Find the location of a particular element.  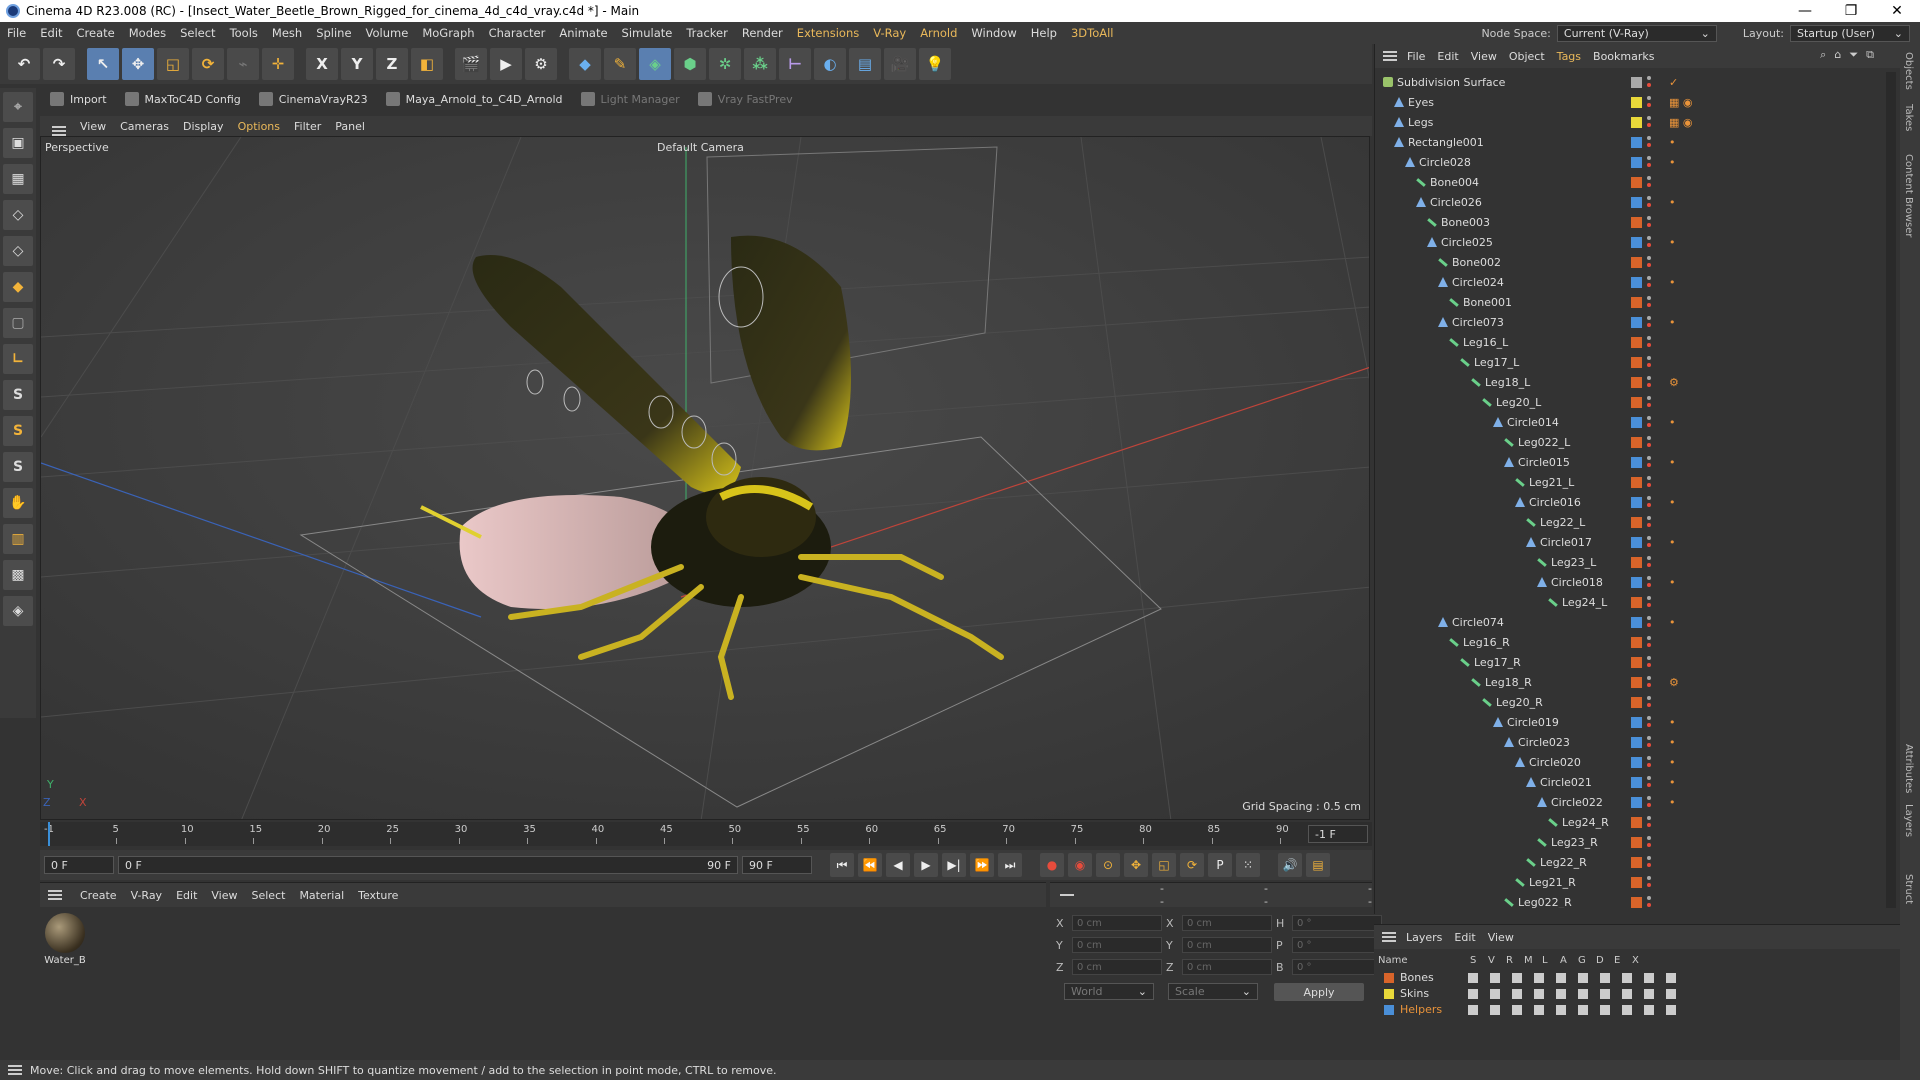

go-to-start-button: ⏮ is located at coordinates (842, 865).